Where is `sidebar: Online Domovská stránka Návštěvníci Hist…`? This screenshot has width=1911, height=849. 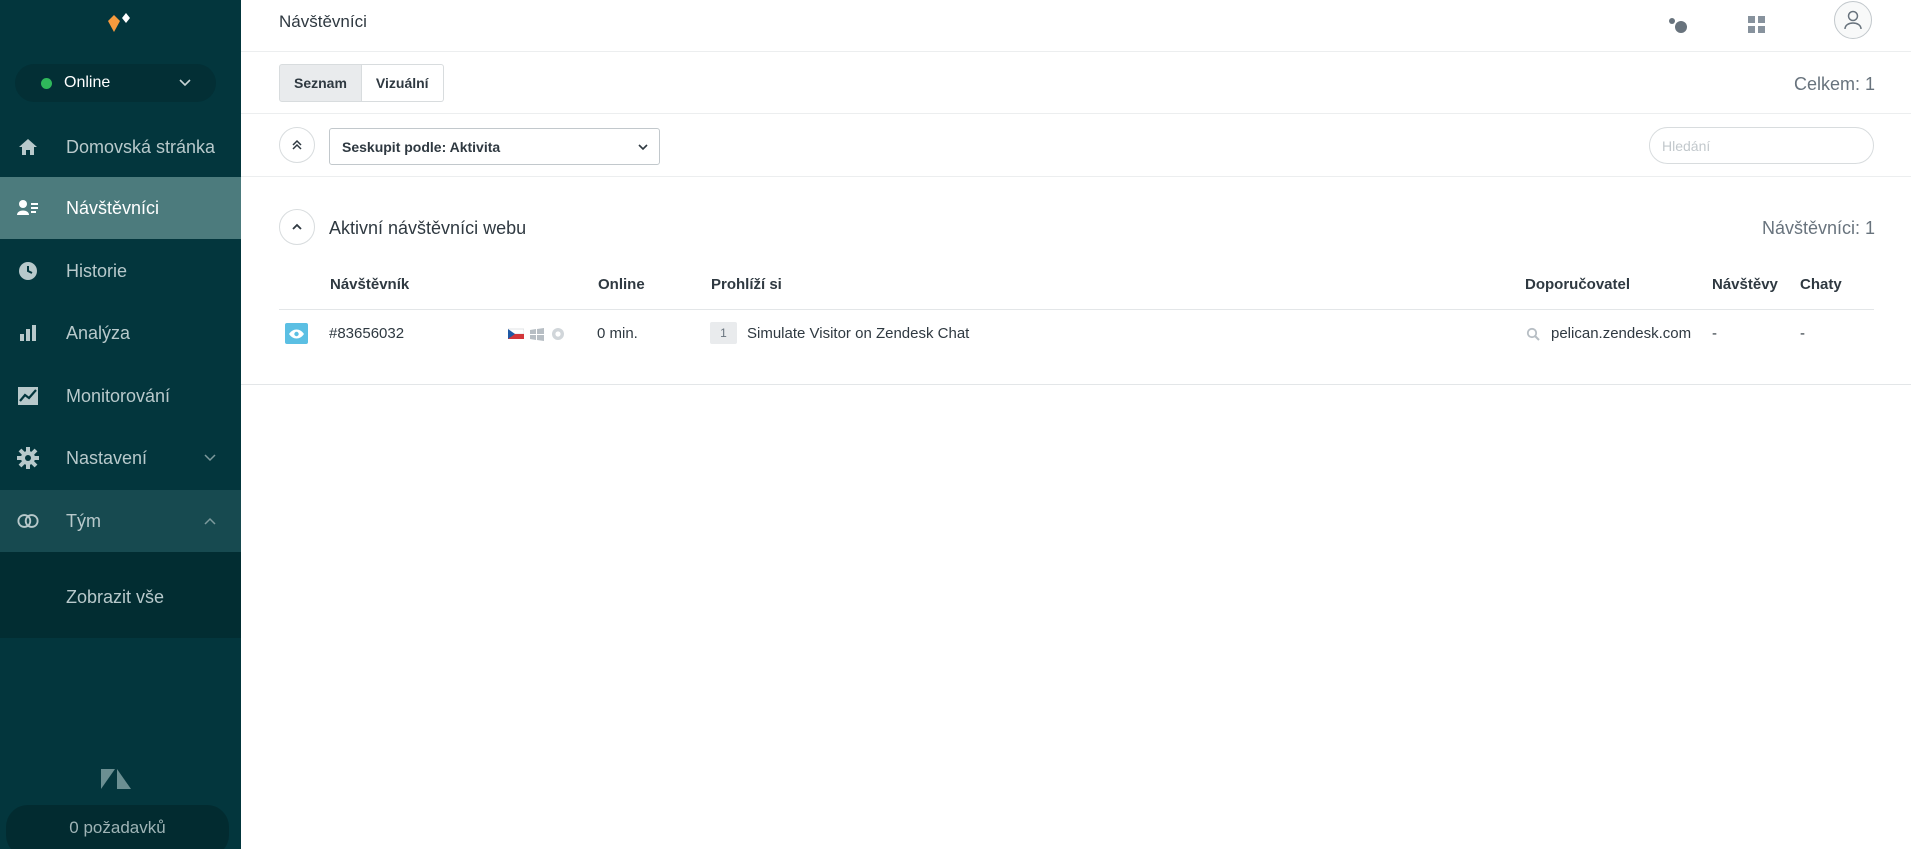 sidebar: Online Domovská stránka Návštěvníci Hist… is located at coordinates (120, 424).